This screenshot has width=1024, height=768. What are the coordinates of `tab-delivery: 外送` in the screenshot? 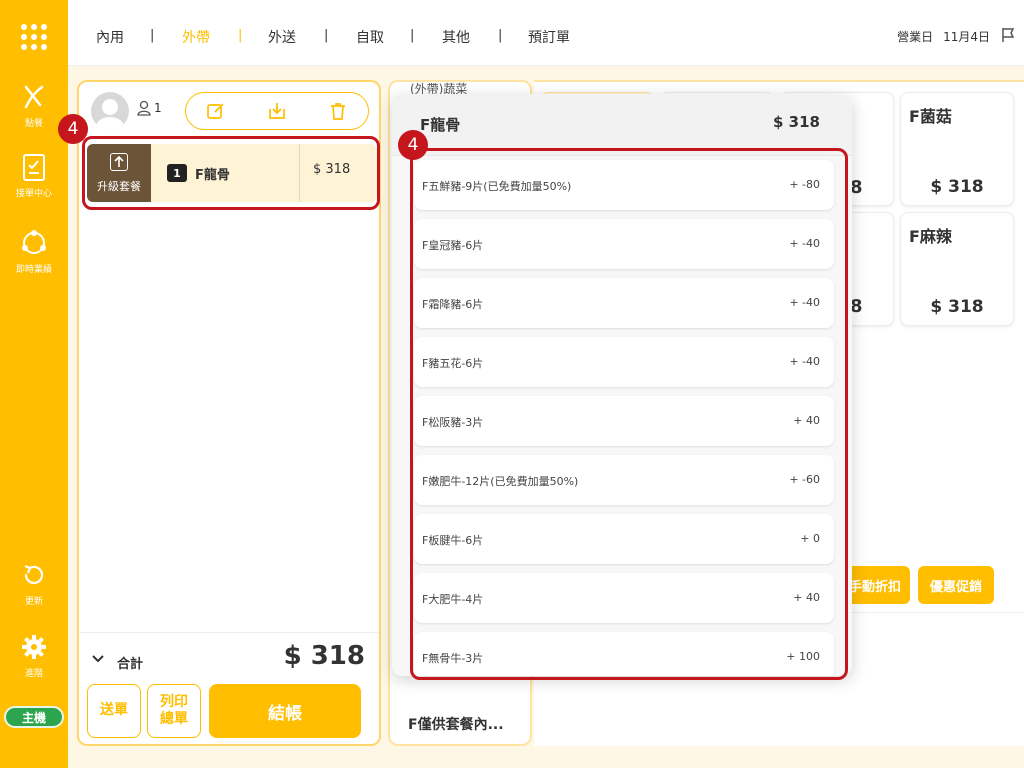 It's located at (282, 37).